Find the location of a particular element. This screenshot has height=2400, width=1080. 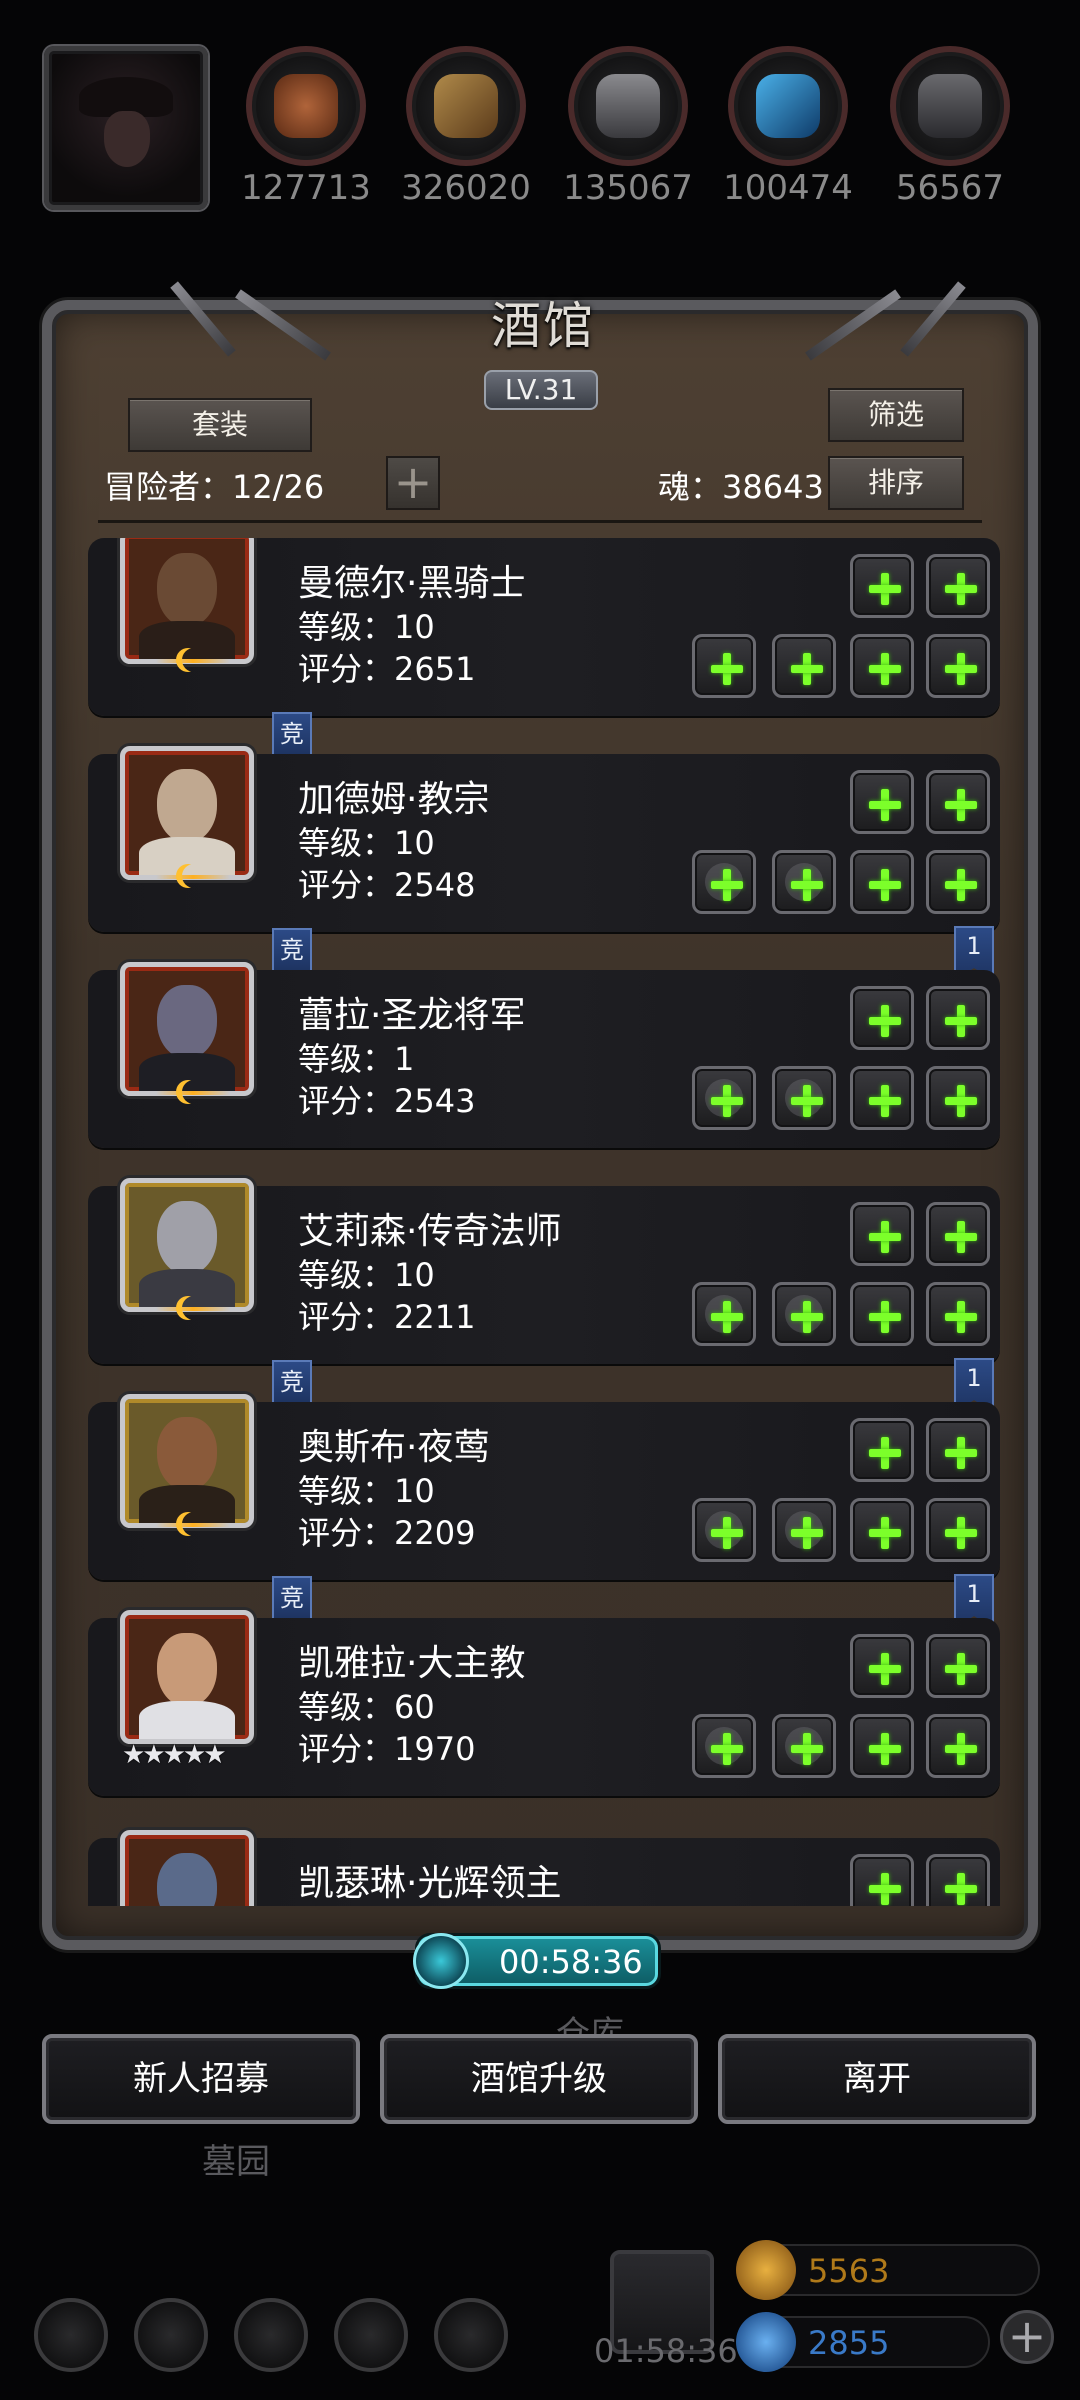

panel-divider is located at coordinates (540, 521).